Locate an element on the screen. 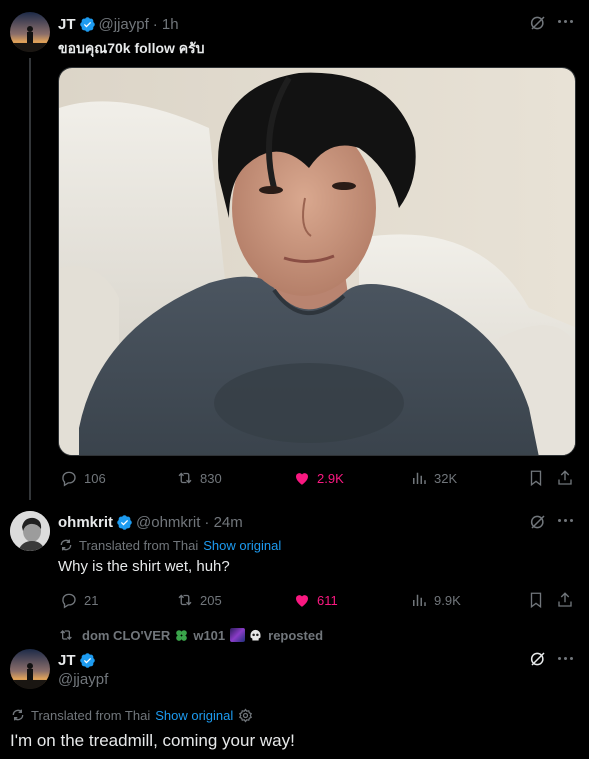  repost-button: 205 is located at coordinates (199, 600).